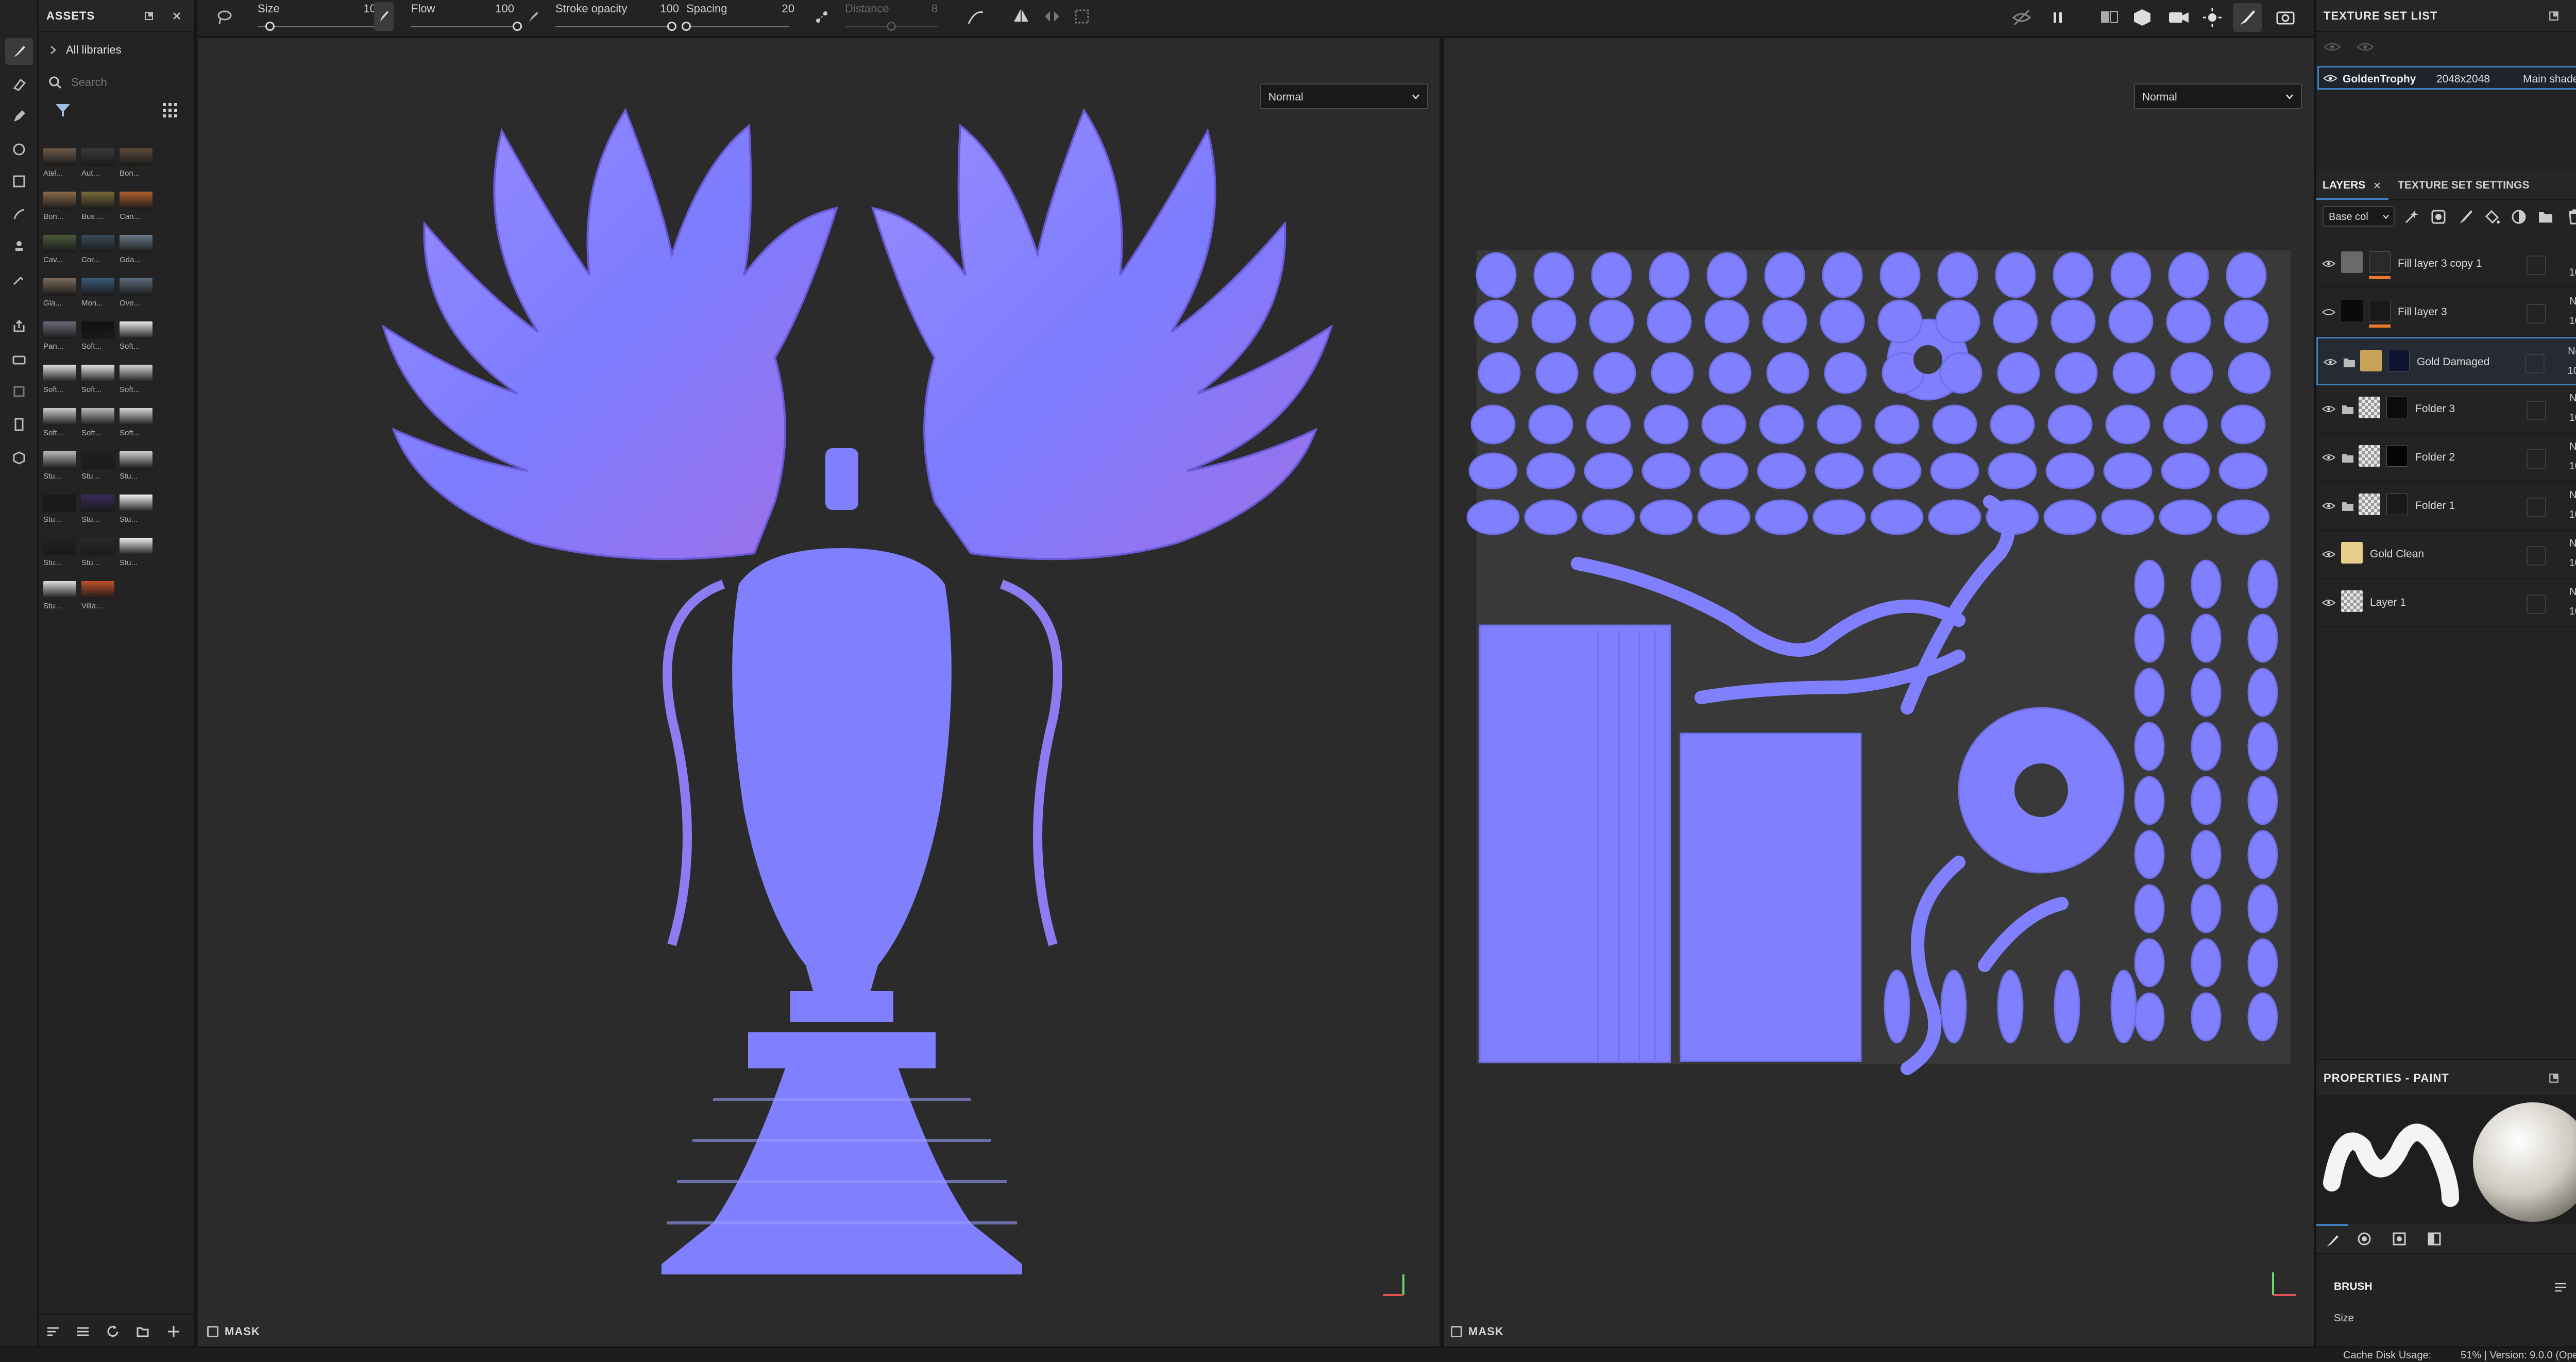  I want to click on eraser-tool, so click(19, 85).